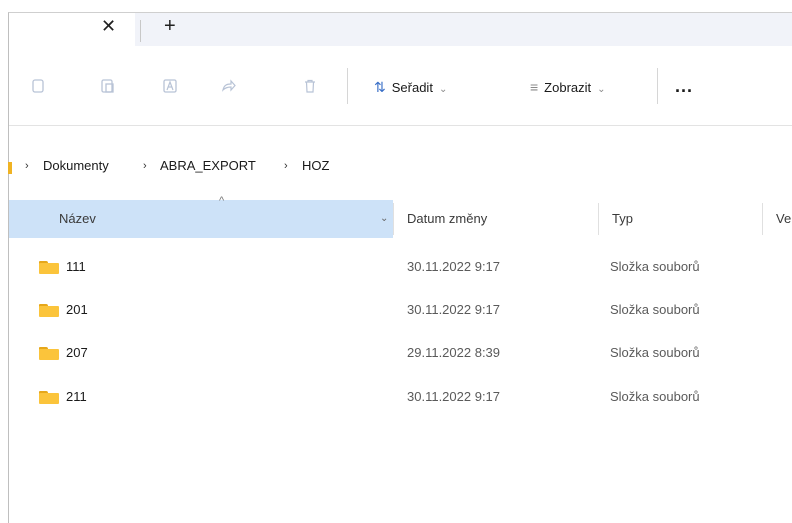  What do you see at coordinates (400, 125) in the screenshot?
I see `toolbar-divider` at bounding box center [400, 125].